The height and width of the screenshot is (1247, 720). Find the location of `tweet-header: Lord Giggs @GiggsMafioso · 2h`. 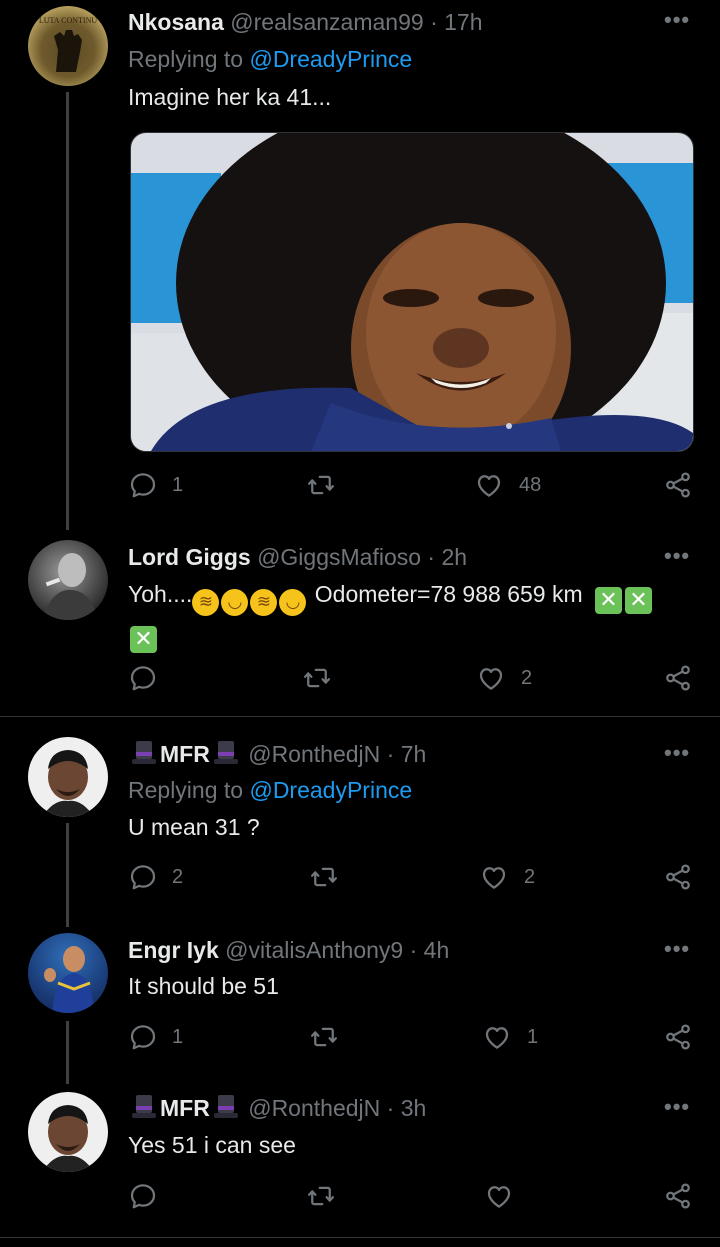

tweet-header: Lord Giggs @GiggsMafioso · 2h is located at coordinates (394, 557).